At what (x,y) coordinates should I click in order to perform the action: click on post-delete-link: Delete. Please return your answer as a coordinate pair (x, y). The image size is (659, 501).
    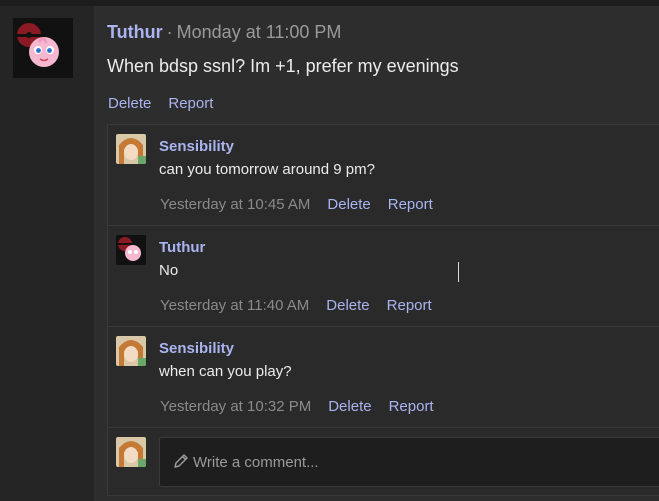
    Looking at the image, I should click on (129, 103).